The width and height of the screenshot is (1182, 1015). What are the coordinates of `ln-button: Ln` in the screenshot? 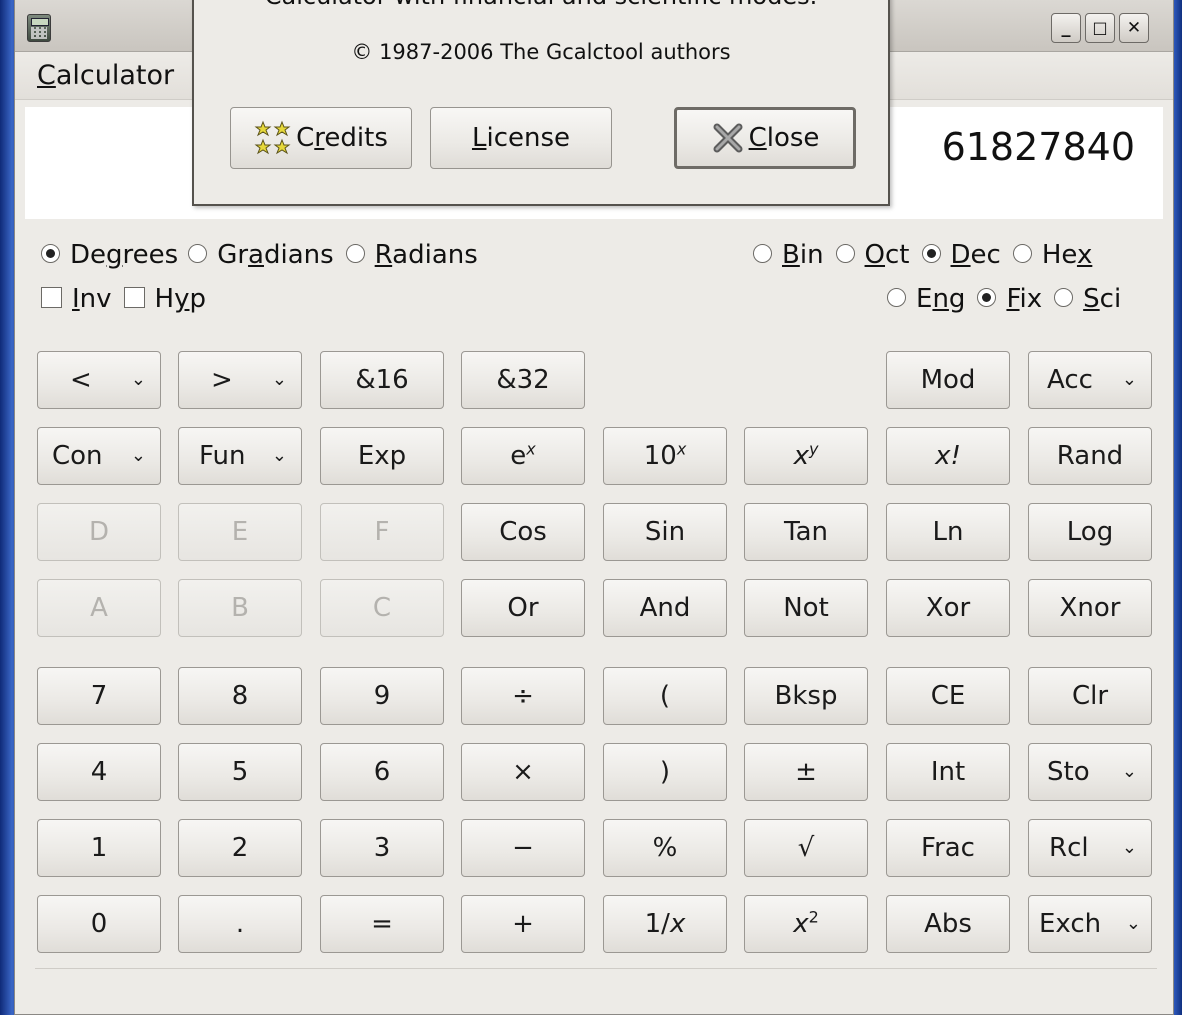 It's located at (948, 532).